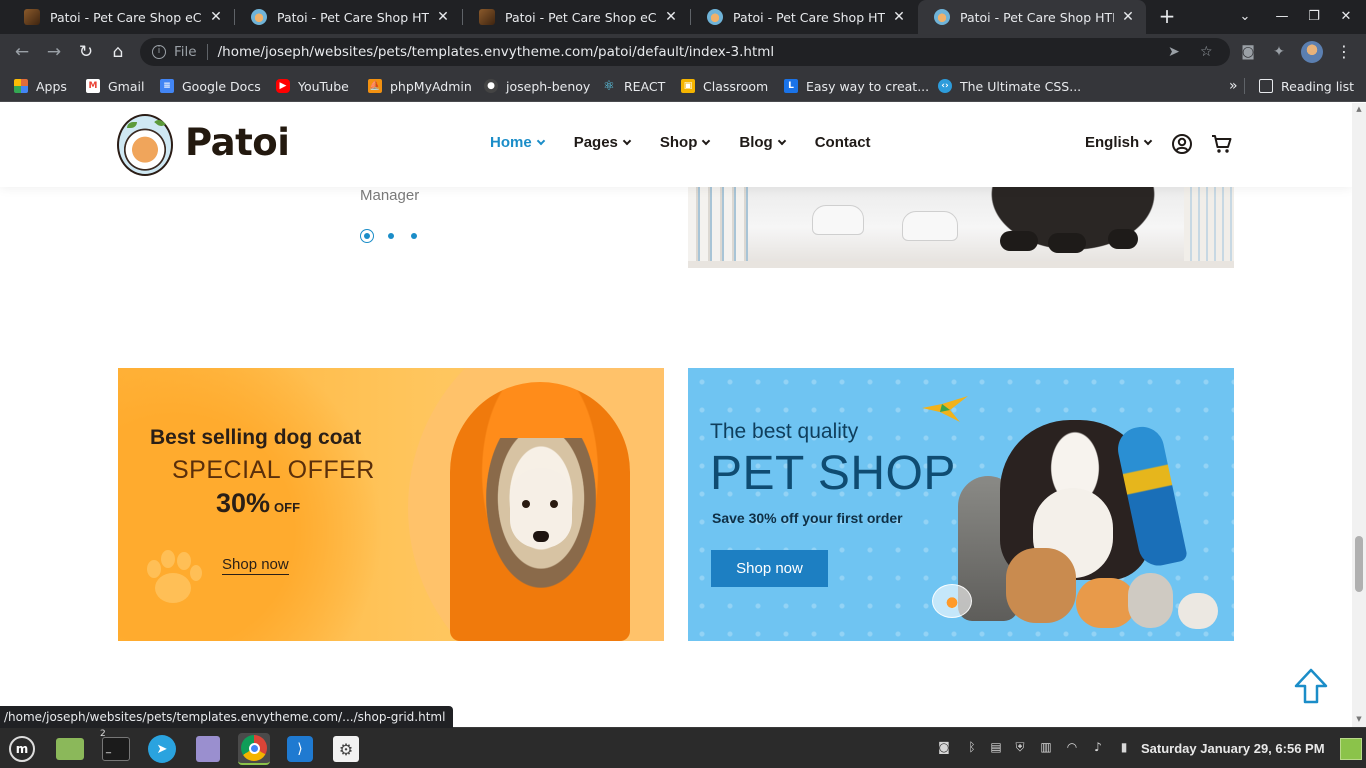 The width and height of the screenshot is (1366, 768). What do you see at coordinates (22, 749) in the screenshot?
I see `mint-menu-icon: m` at bounding box center [22, 749].